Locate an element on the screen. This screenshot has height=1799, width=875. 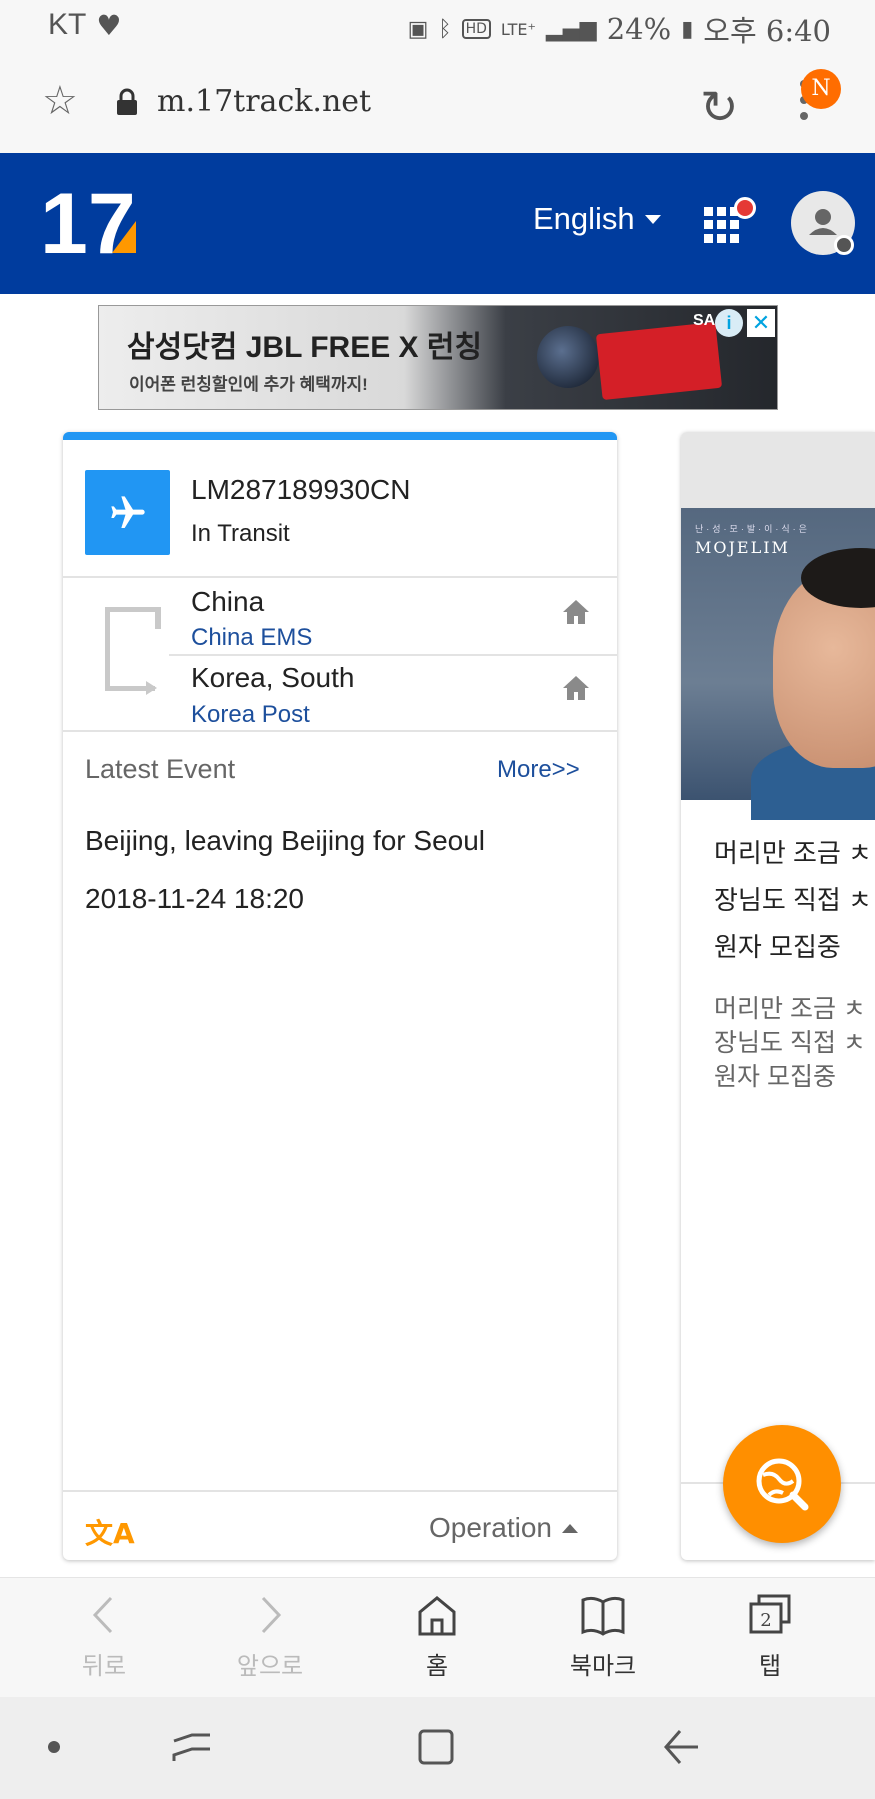
origin-country: China is located at coordinates (228, 601).